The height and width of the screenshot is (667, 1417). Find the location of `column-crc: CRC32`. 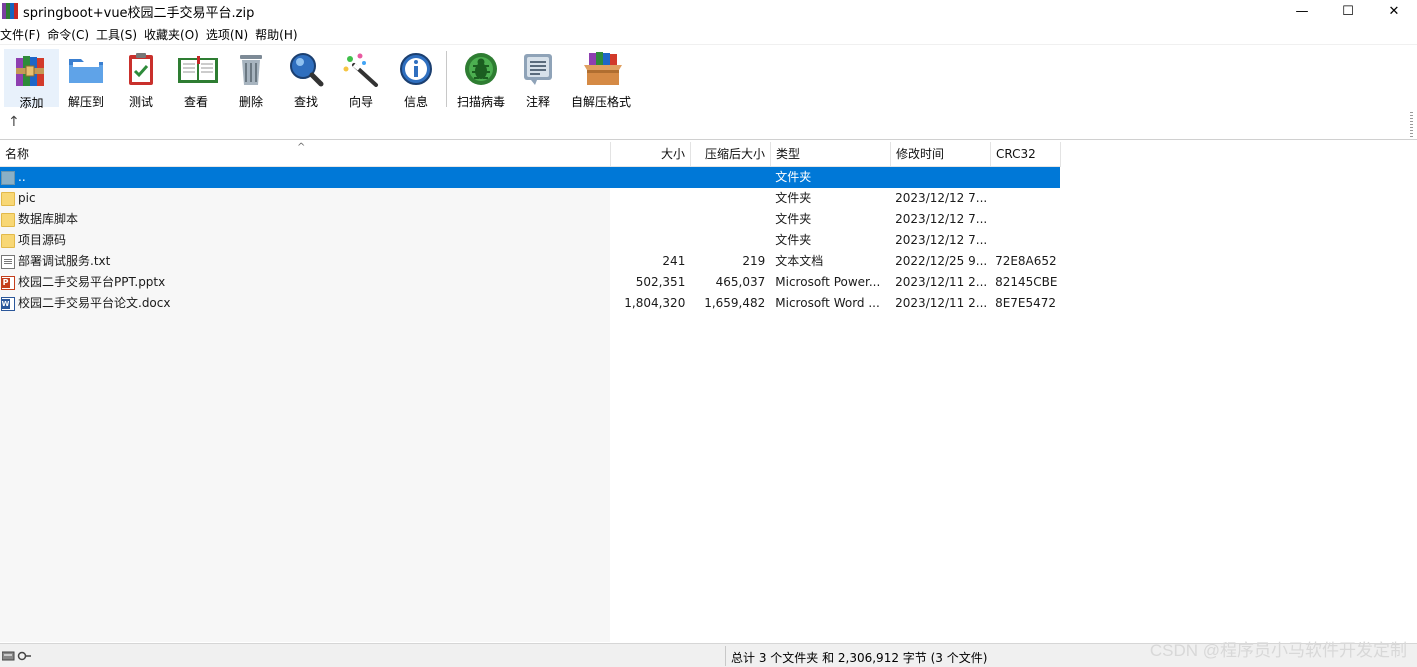

column-crc: CRC32 is located at coordinates (1026, 154).